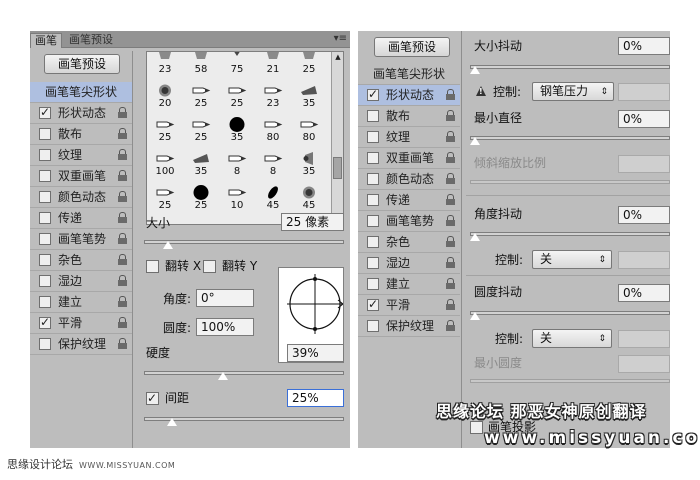 This screenshot has width=700, height=480. I want to click on brush-tip-cell: 58, so click(201, 65).